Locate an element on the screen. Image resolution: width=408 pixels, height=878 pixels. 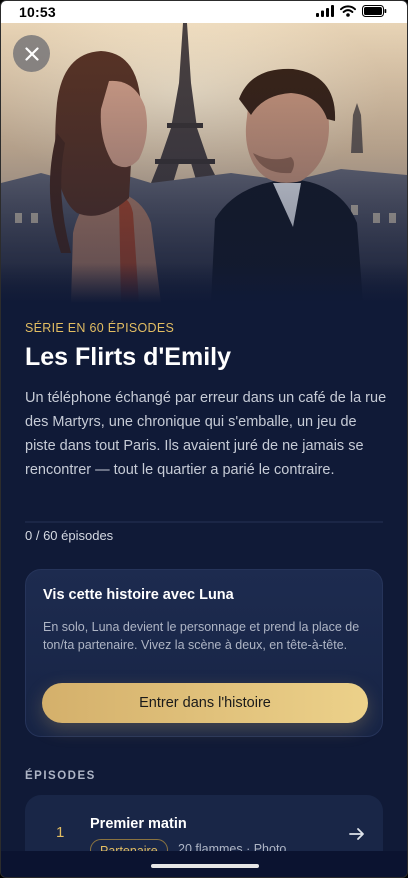
episode-number: 1 is located at coordinates (60, 832).